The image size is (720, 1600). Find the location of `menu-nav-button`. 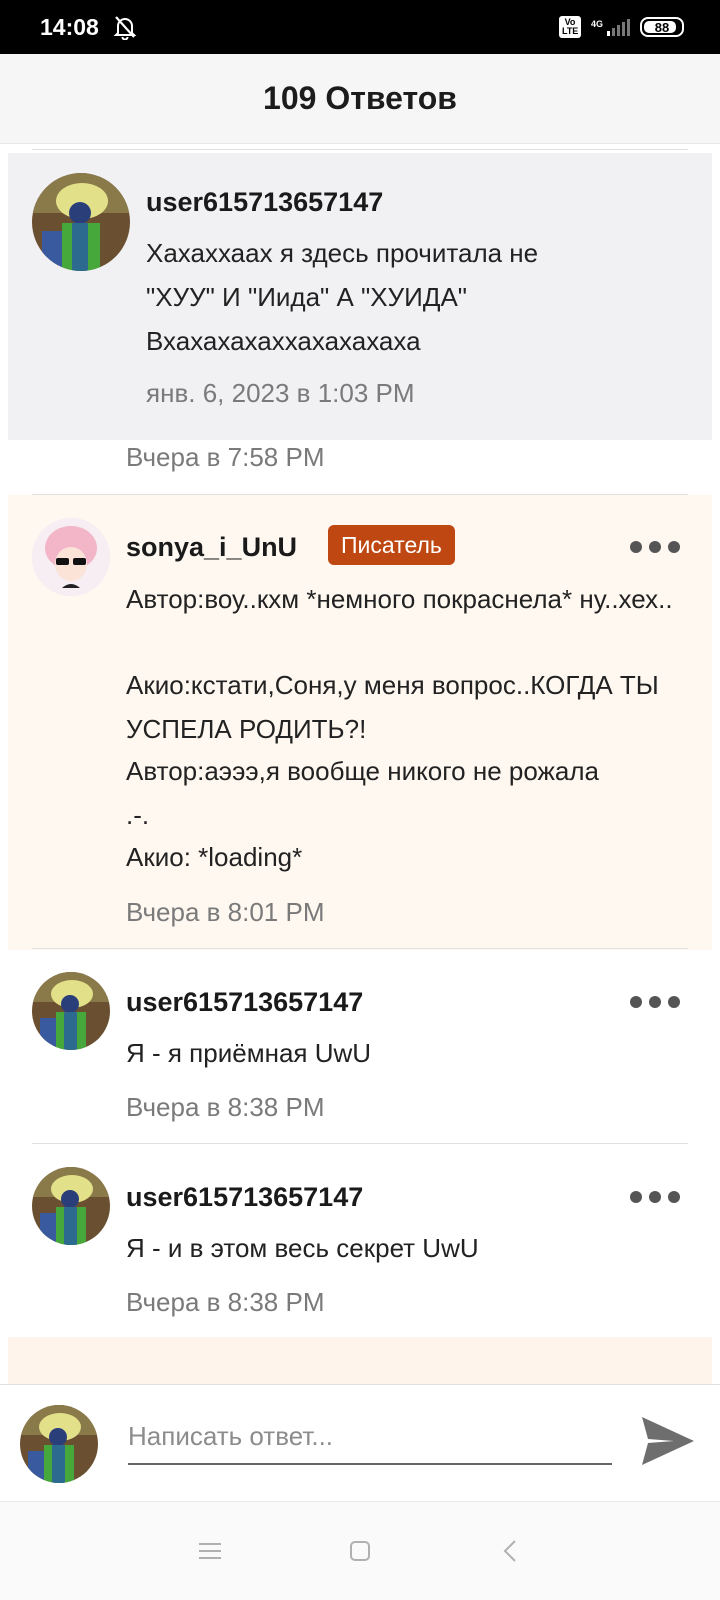

menu-nav-button is located at coordinates (210, 1551).